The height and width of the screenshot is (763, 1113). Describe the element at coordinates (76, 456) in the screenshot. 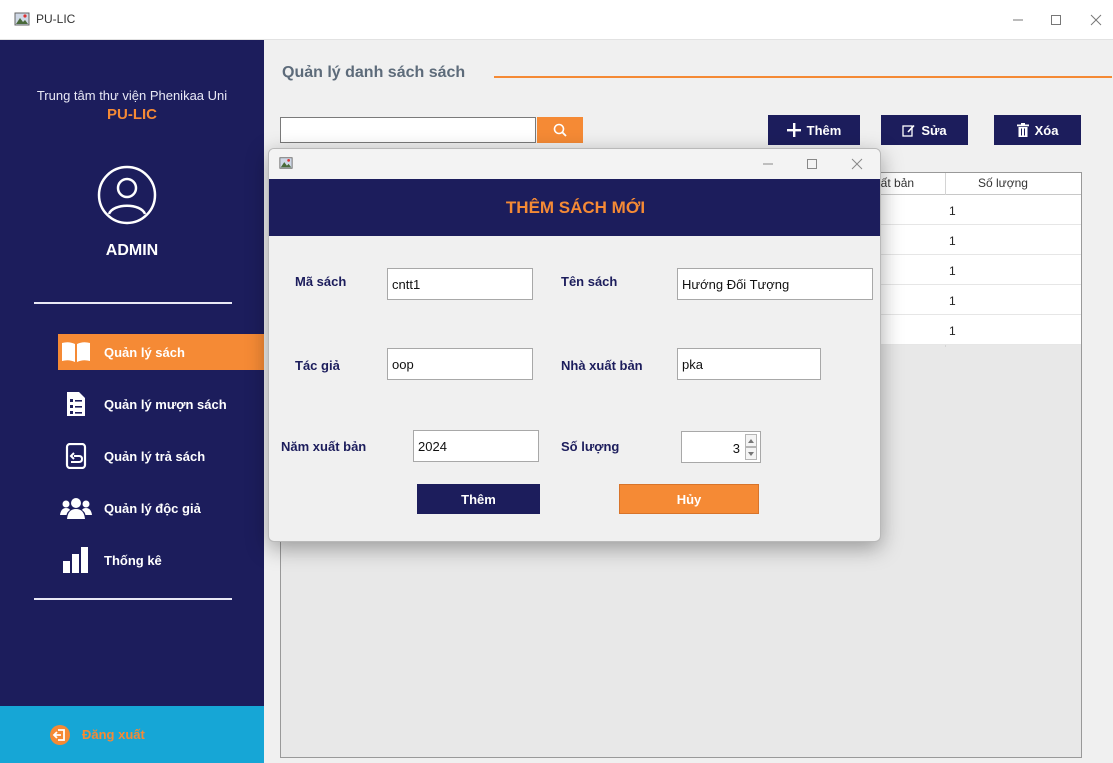

I see `return-book-icon` at that location.